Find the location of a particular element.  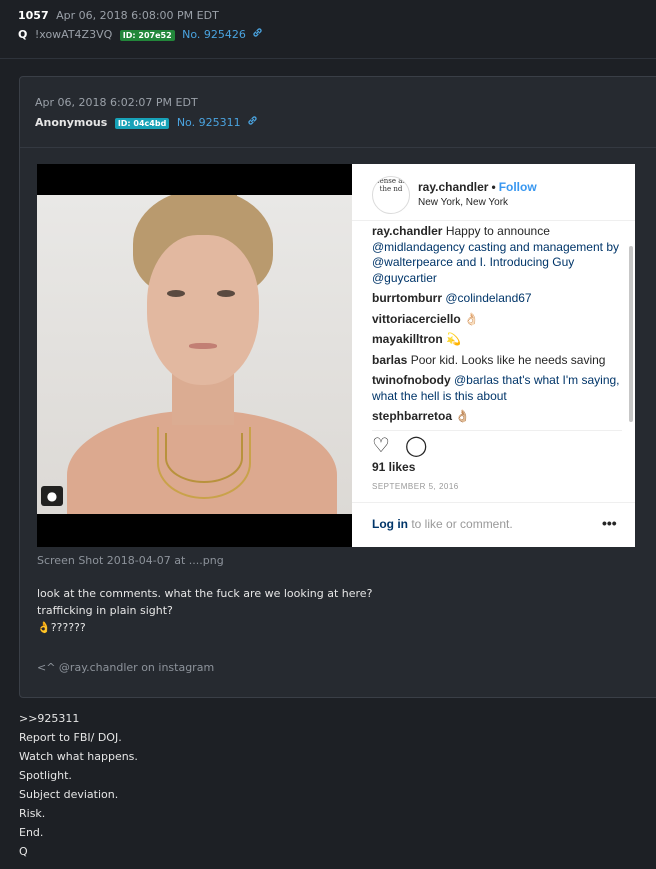

avatar: sense as the nd is located at coordinates (391, 195).